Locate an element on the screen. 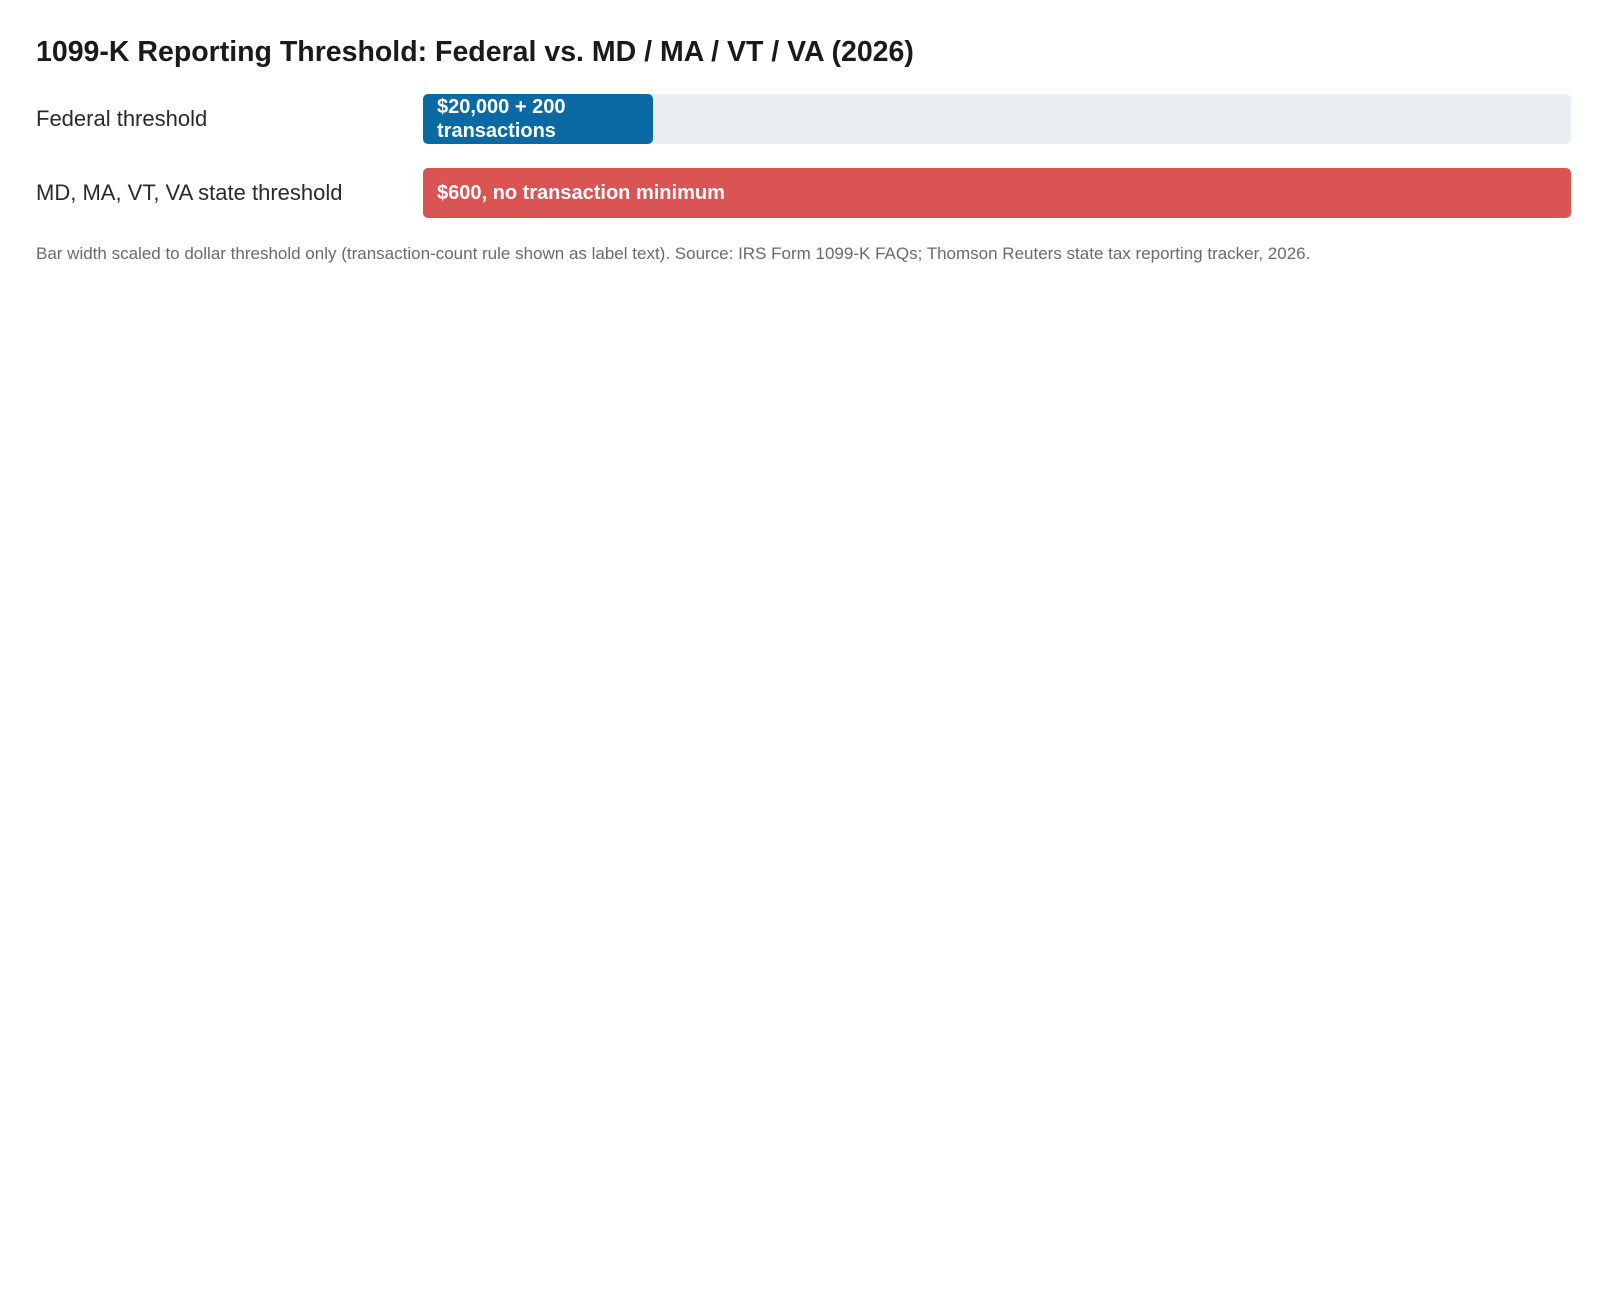  bar-state: $600, no transaction minimum is located at coordinates (997, 193).